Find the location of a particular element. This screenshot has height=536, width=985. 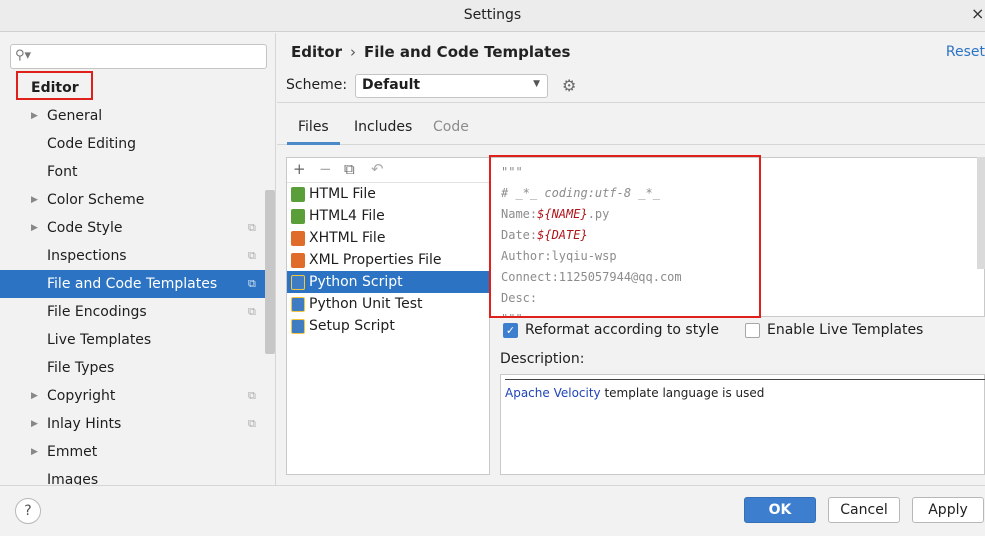

sidebar-item-live-templates: Live Templates is located at coordinates (137, 340).